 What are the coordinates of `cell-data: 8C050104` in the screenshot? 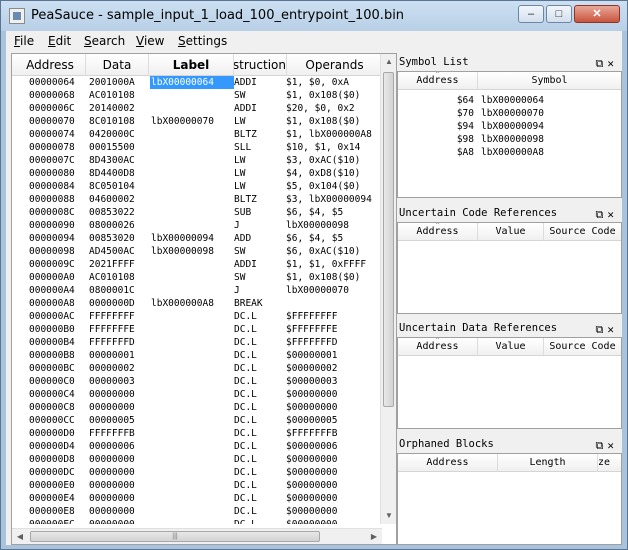 It's located at (119, 186).